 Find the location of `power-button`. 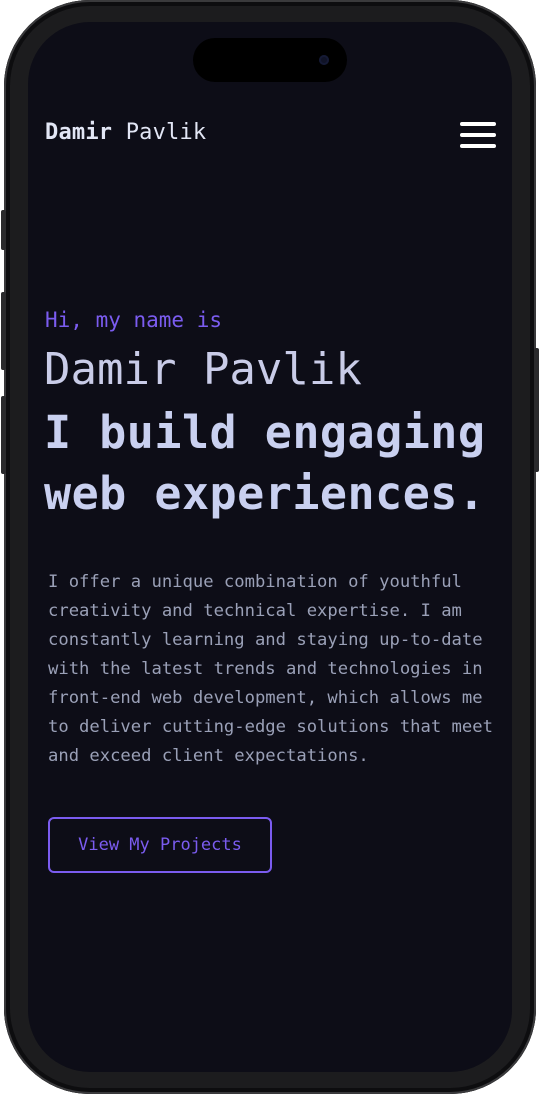

power-button is located at coordinates (536, 410).